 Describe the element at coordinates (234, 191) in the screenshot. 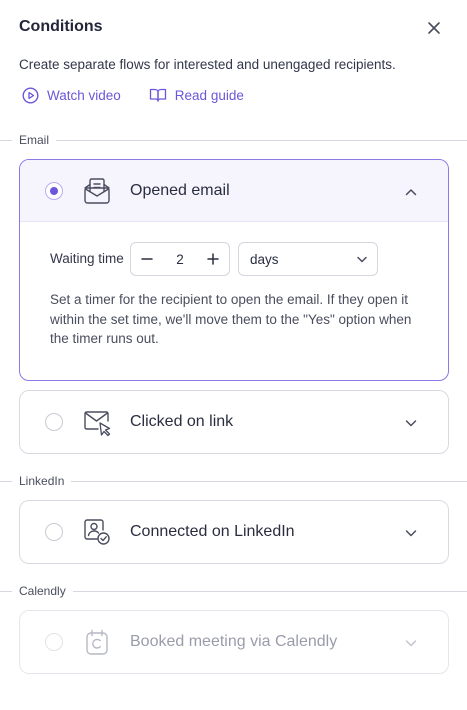

I see `condition-header-opened-email: Opened email` at that location.